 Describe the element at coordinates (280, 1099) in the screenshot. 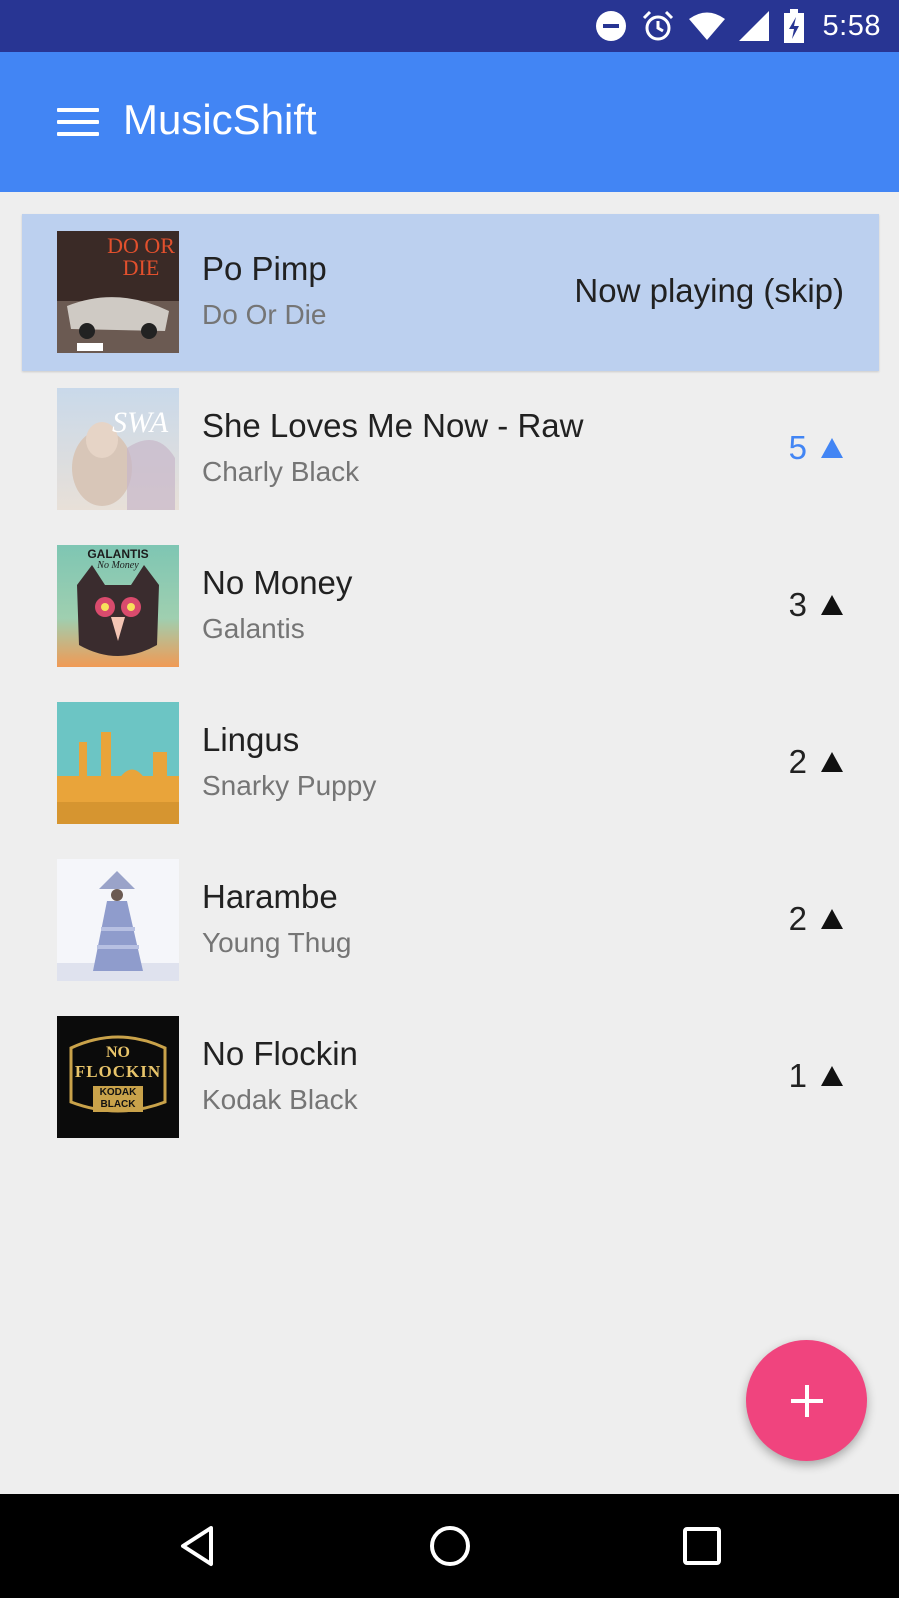

I see `artist-name: Kodak Black` at that location.